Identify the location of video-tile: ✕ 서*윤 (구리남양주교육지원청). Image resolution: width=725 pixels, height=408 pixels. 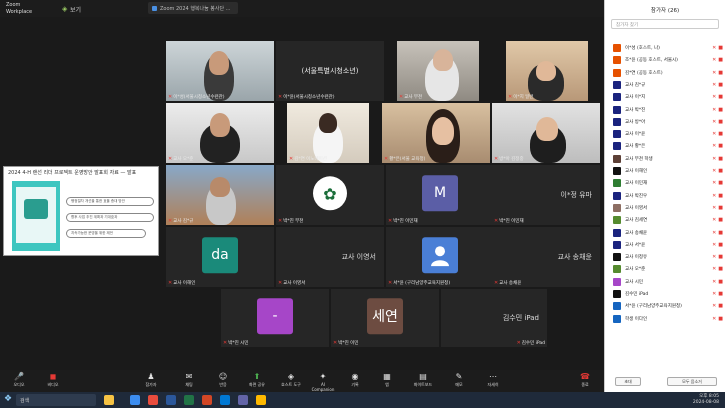
(440, 257).